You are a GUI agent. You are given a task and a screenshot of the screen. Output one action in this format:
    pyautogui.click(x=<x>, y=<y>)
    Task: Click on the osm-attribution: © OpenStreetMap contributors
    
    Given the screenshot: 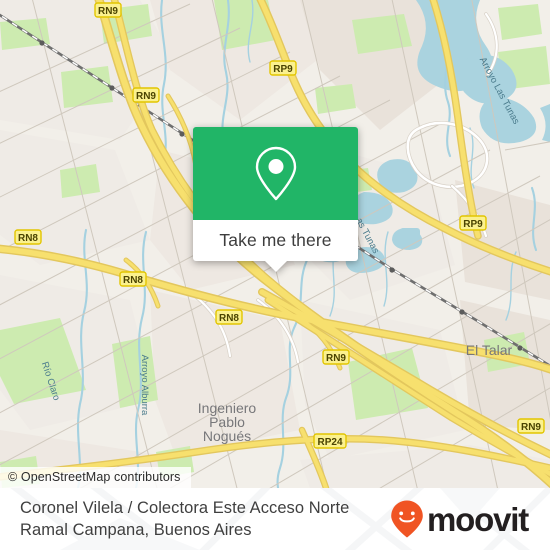 What is the action you would take?
    pyautogui.click(x=95, y=477)
    